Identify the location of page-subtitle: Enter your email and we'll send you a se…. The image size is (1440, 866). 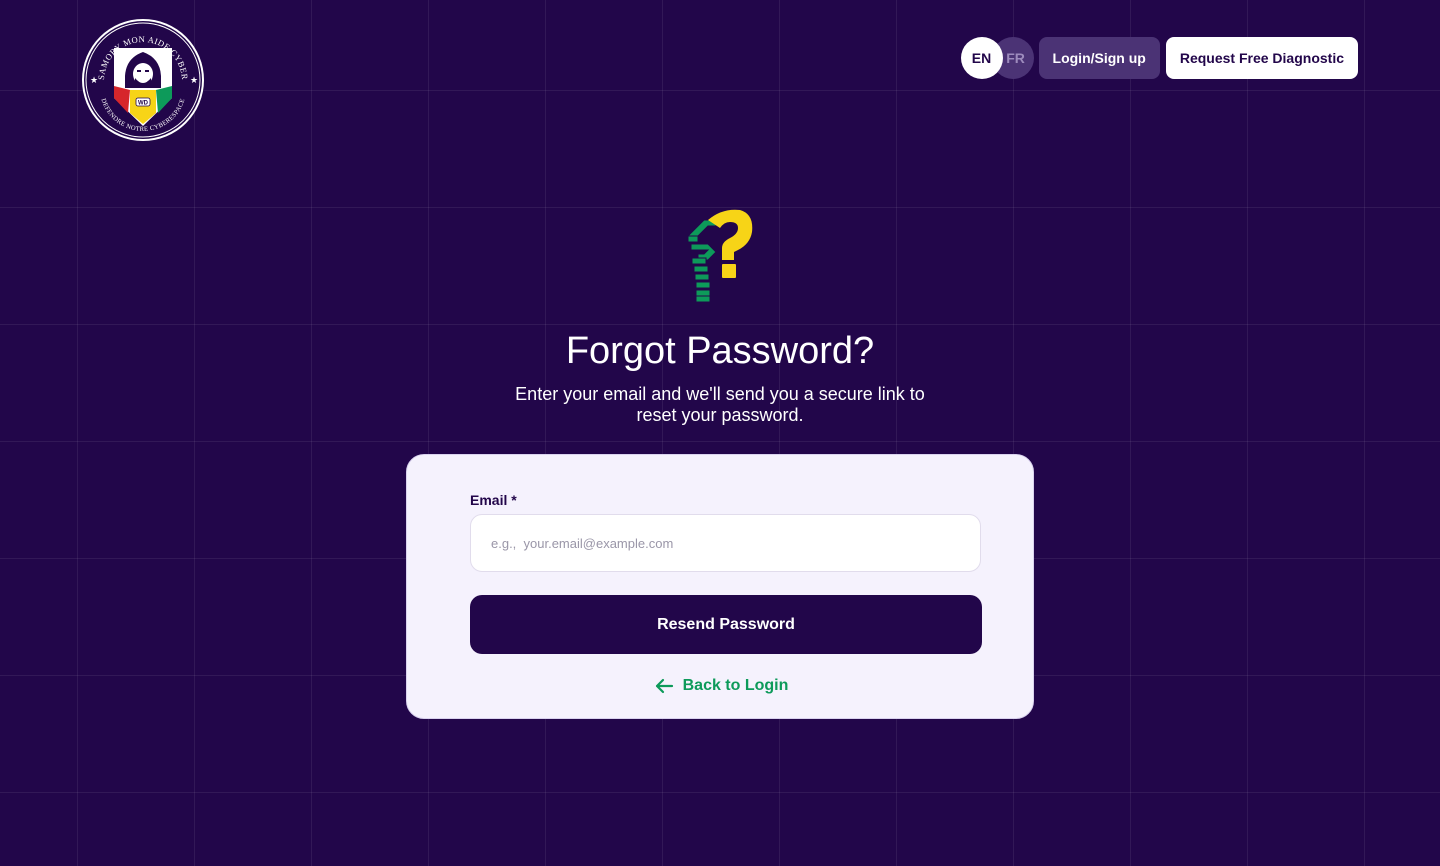
(720, 404).